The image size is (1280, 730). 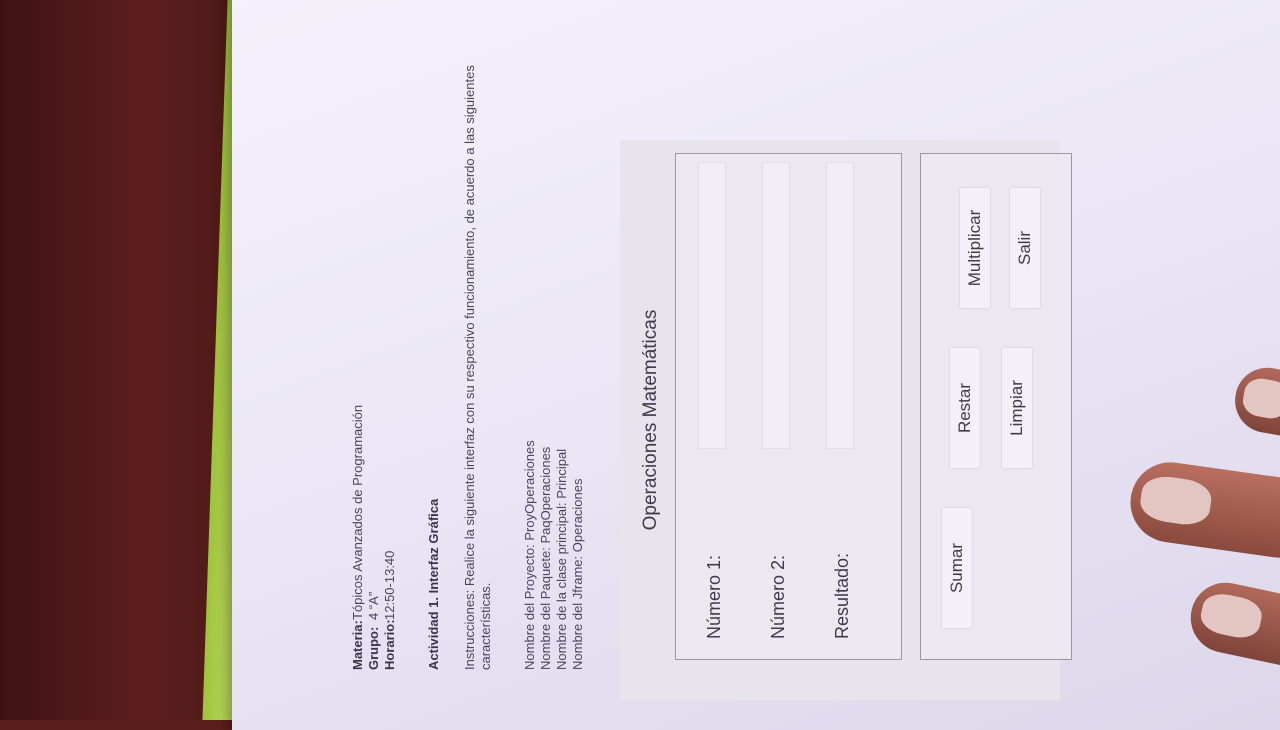 What do you see at coordinates (975, 248) in the screenshot?
I see `multiplicar-button: Multiplicar` at bounding box center [975, 248].